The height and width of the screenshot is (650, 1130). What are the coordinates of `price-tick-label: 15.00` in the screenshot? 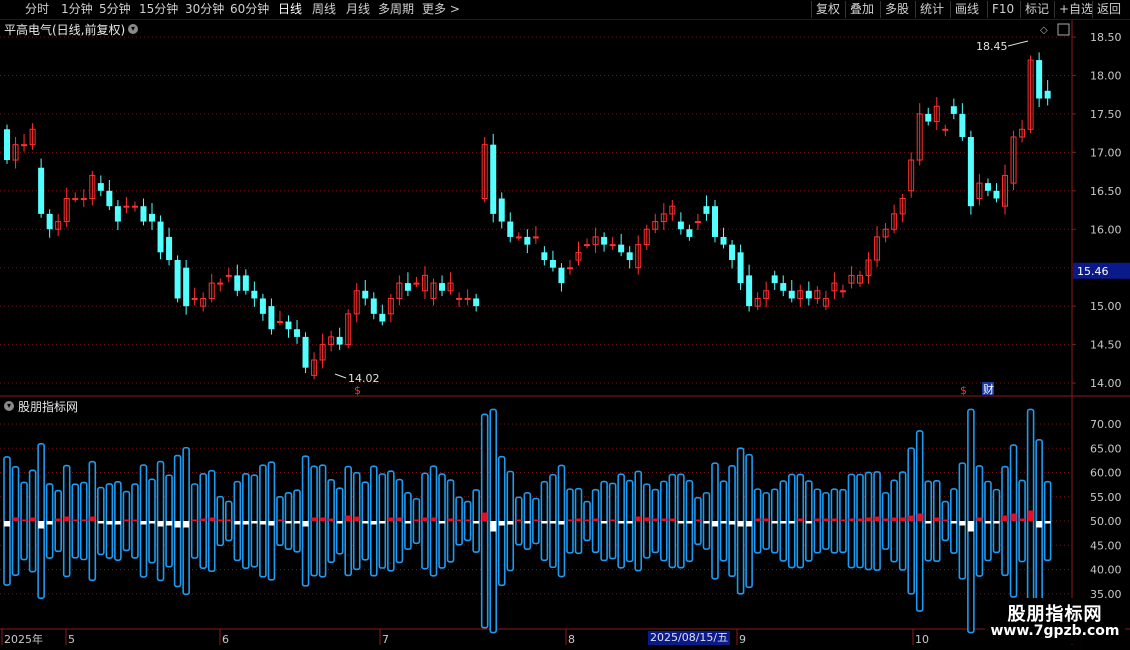 It's located at (1106, 306).